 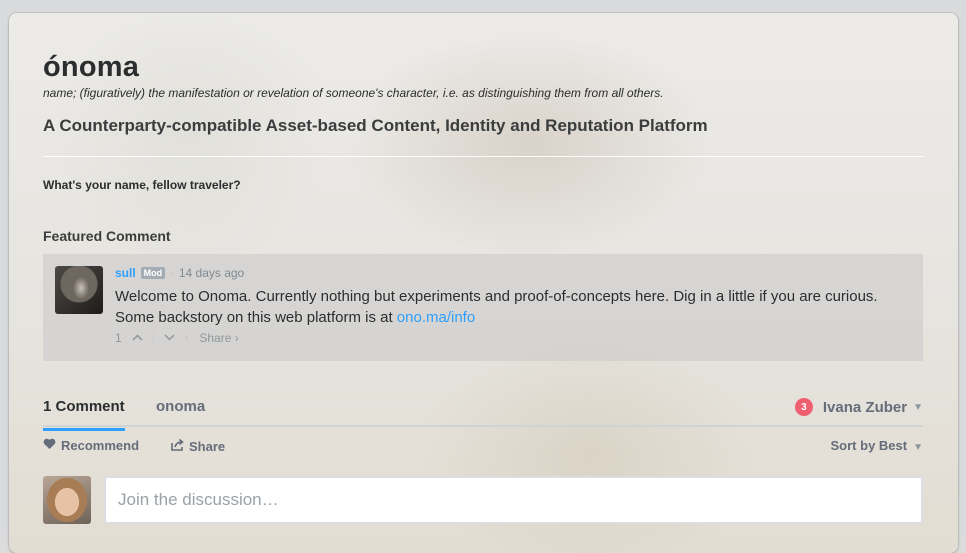 What do you see at coordinates (153, 273) in the screenshot?
I see `mod-badge: Mod` at bounding box center [153, 273].